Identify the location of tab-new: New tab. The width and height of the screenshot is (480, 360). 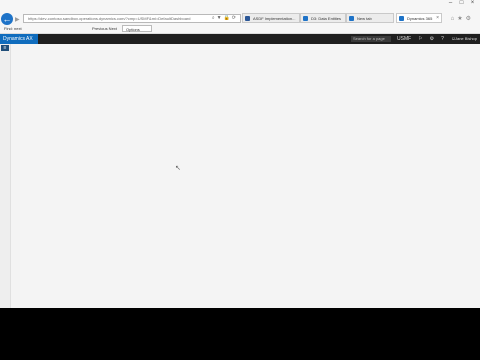
(370, 18).